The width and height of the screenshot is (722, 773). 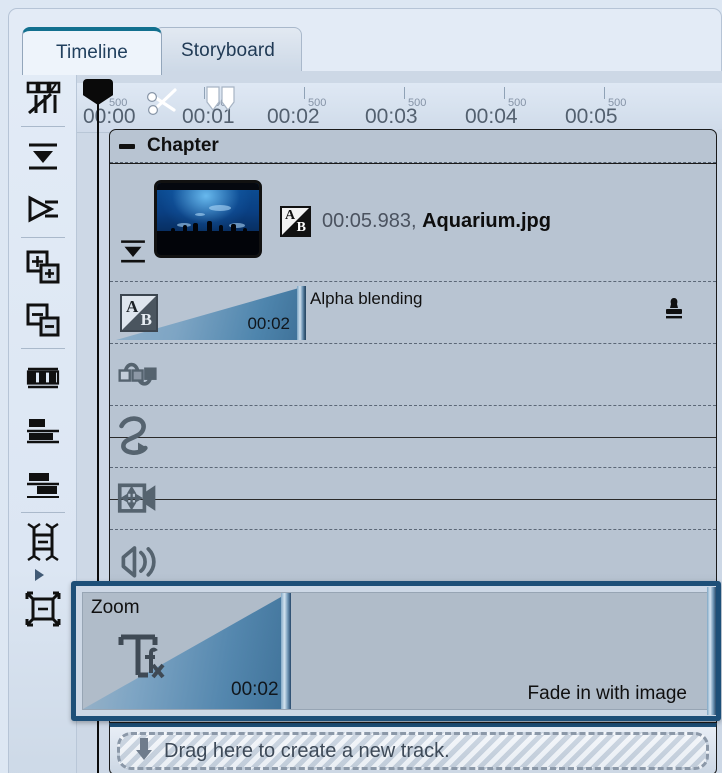 I want to click on toolbar-add-track-button, so click(x=43, y=266).